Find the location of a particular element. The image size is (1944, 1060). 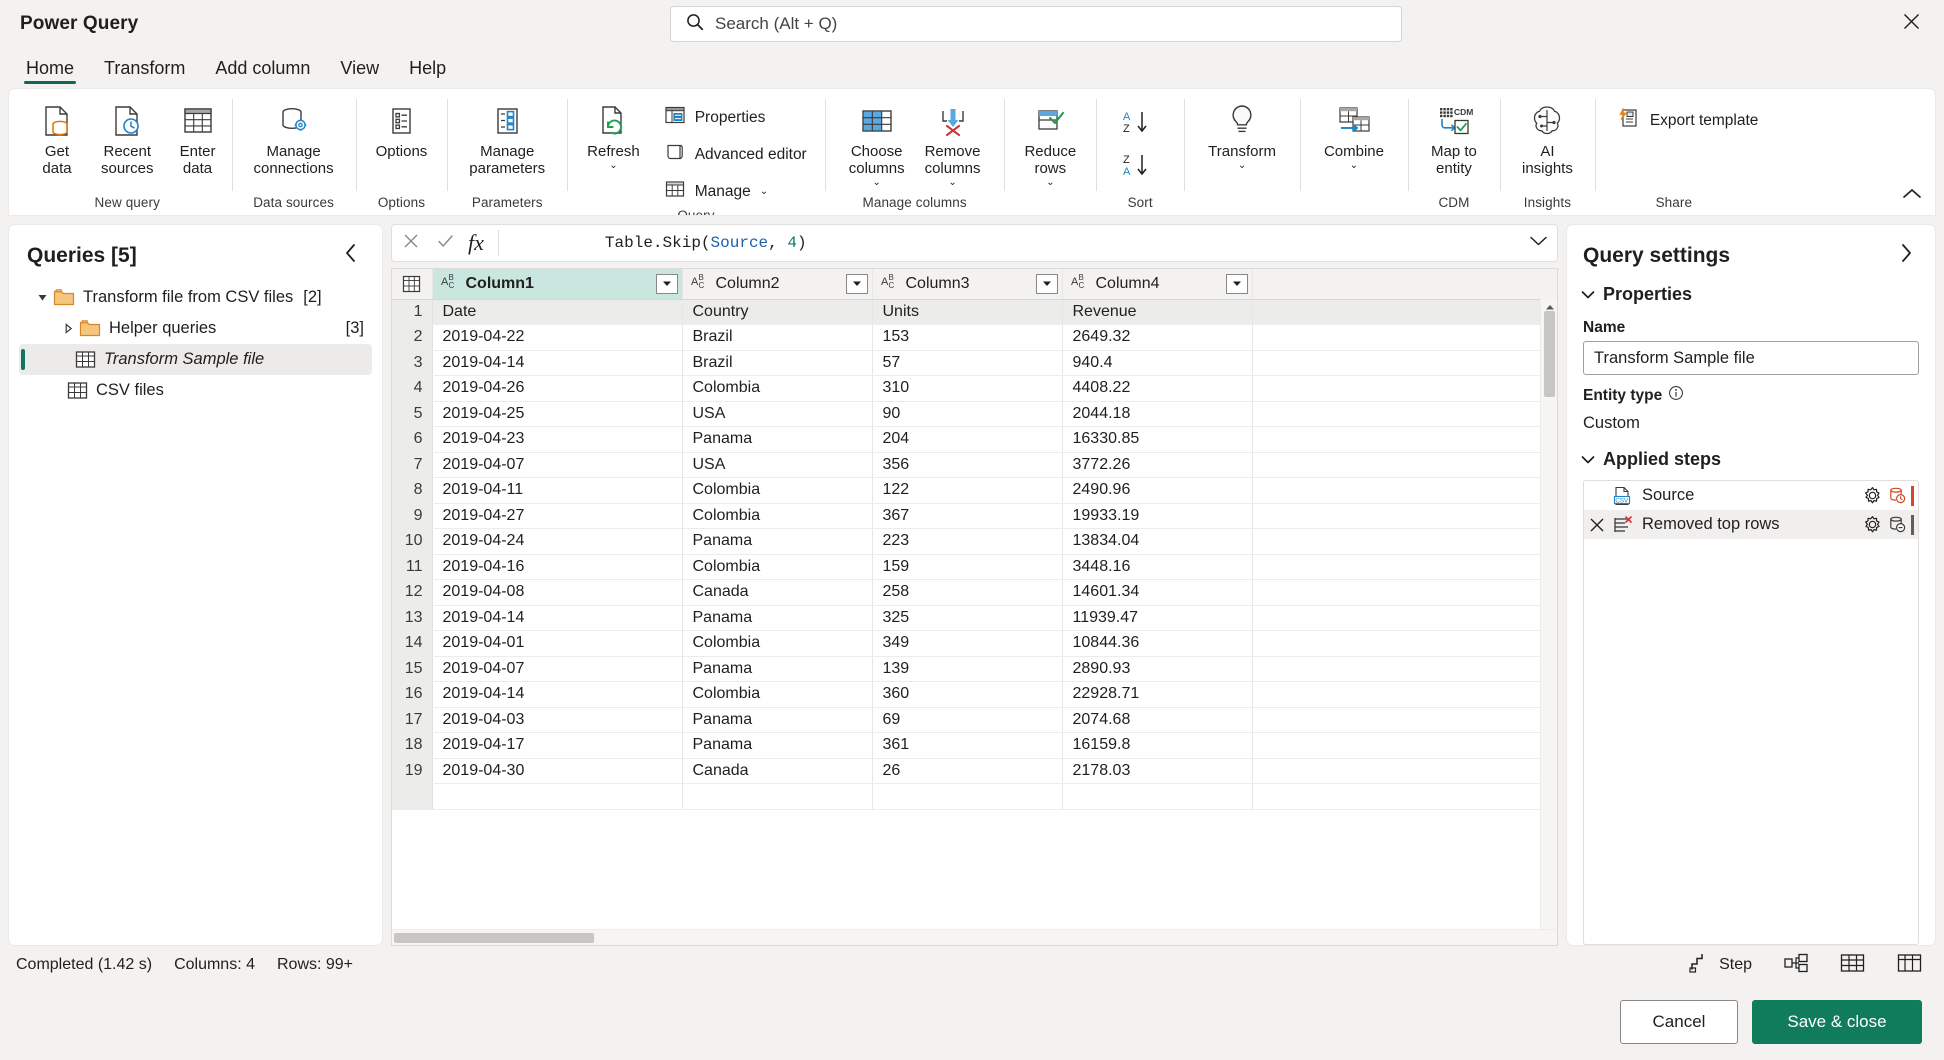

row-number: 12 is located at coordinates (412, 592).